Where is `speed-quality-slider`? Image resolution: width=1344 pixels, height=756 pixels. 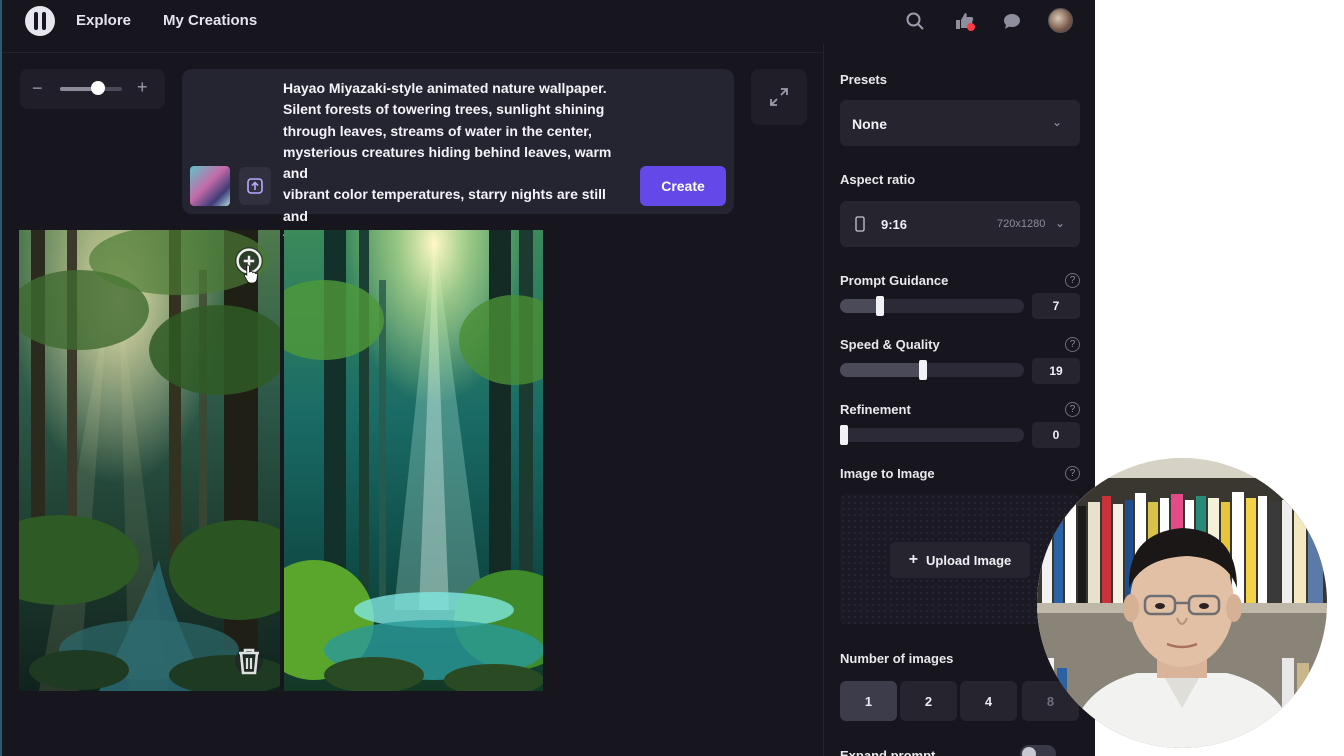
speed-quality-slider is located at coordinates (932, 370).